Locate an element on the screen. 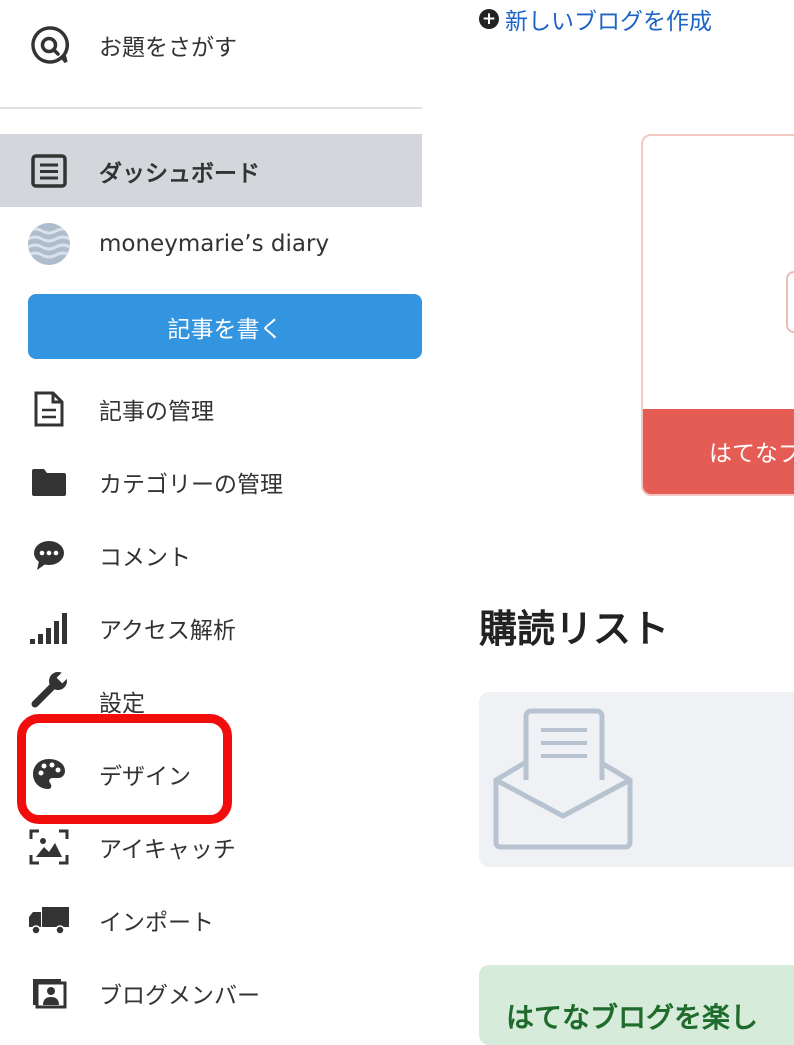  sidebar-item-label: 設定 is located at coordinates (122, 704).